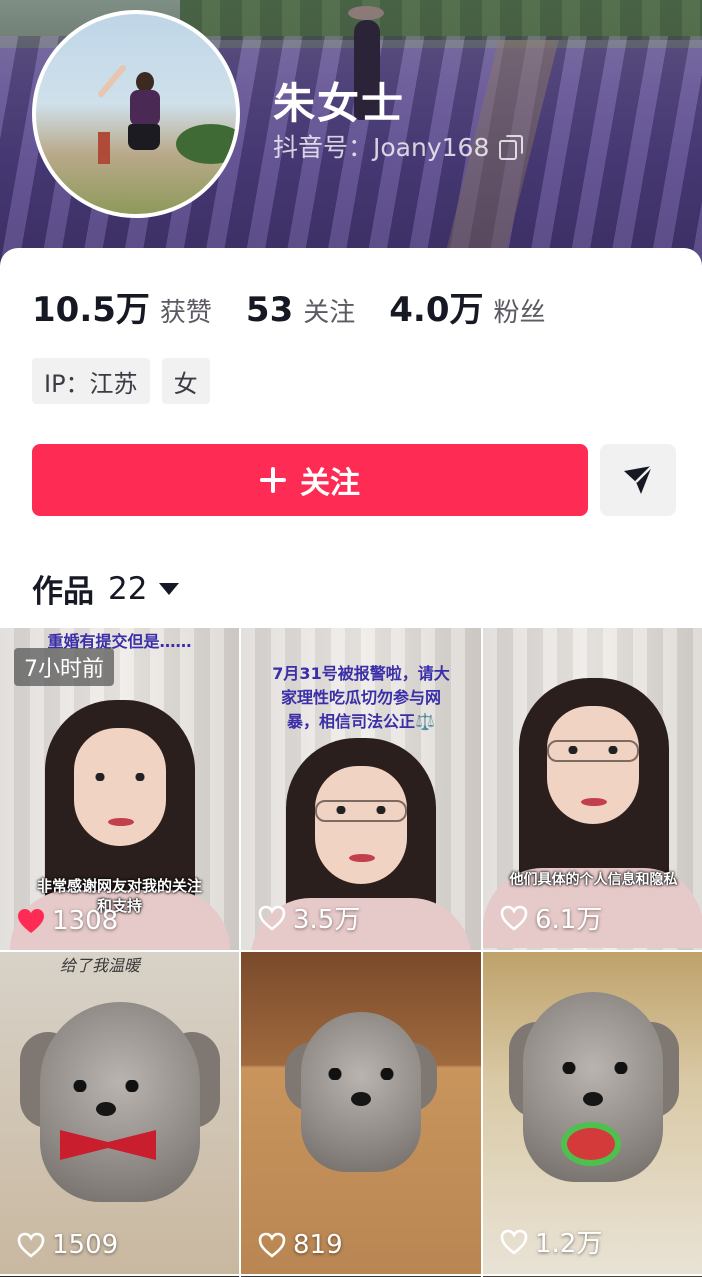 The image size is (702, 1277). Describe the element at coordinates (169, 588) in the screenshot. I see `caret-down-icon` at that location.